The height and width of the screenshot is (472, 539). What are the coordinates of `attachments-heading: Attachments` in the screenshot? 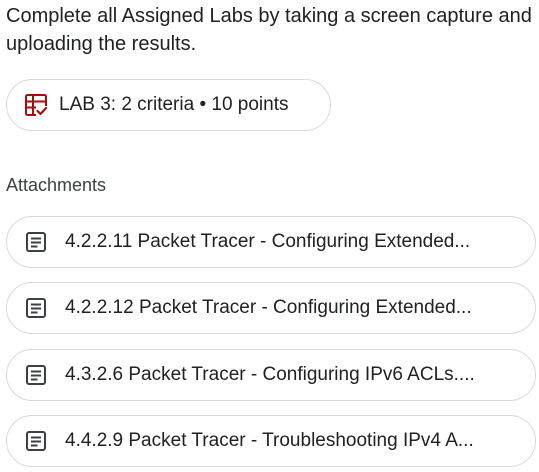 It's located at (56, 185).